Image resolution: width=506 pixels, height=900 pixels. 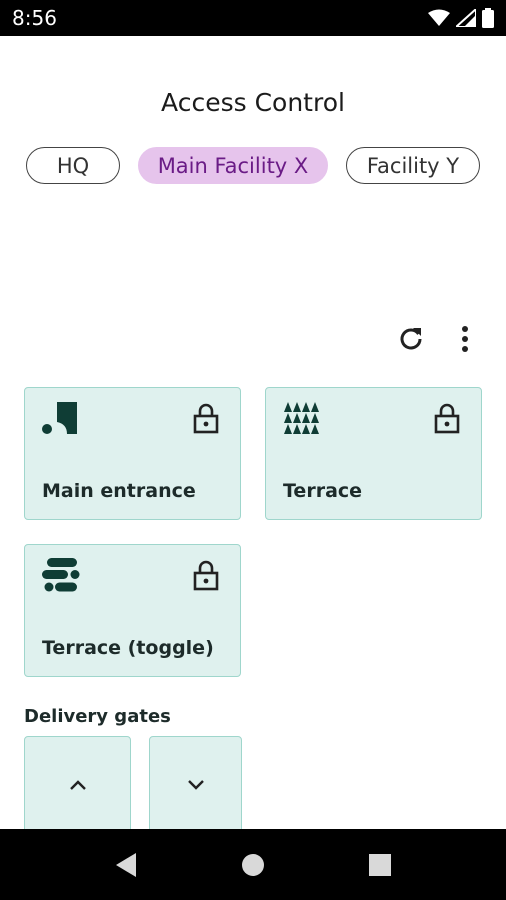 What do you see at coordinates (128, 648) in the screenshot?
I see `door-label: Terrace (toggle)` at bounding box center [128, 648].